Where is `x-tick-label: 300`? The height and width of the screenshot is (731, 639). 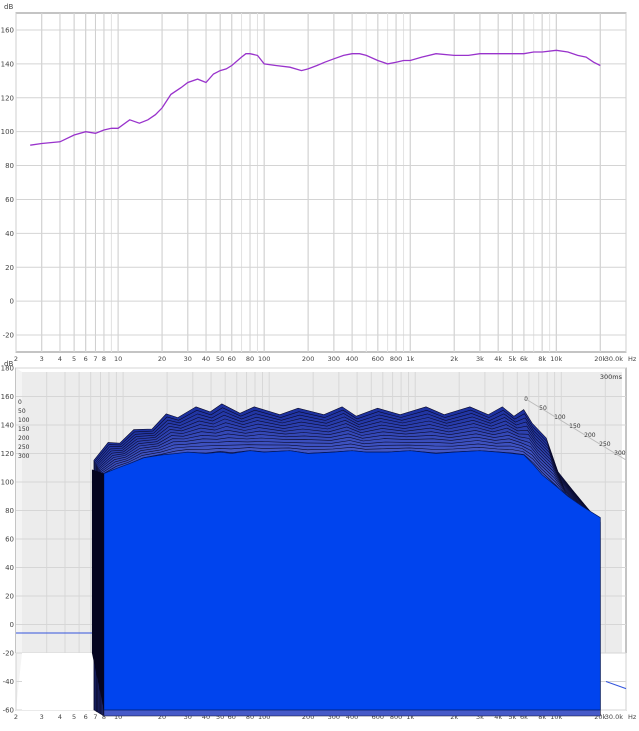
x-tick-label: 300 is located at coordinates (334, 359).